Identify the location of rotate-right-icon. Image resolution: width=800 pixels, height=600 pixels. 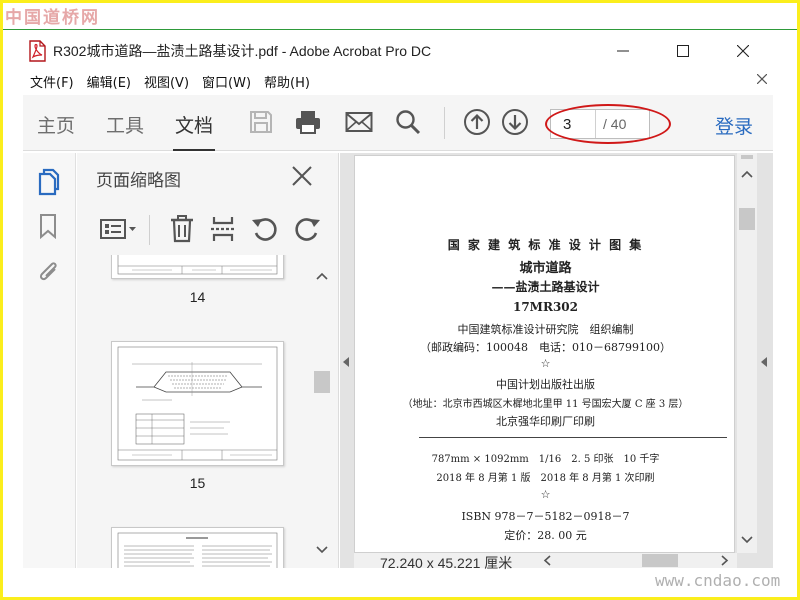
(307, 229).